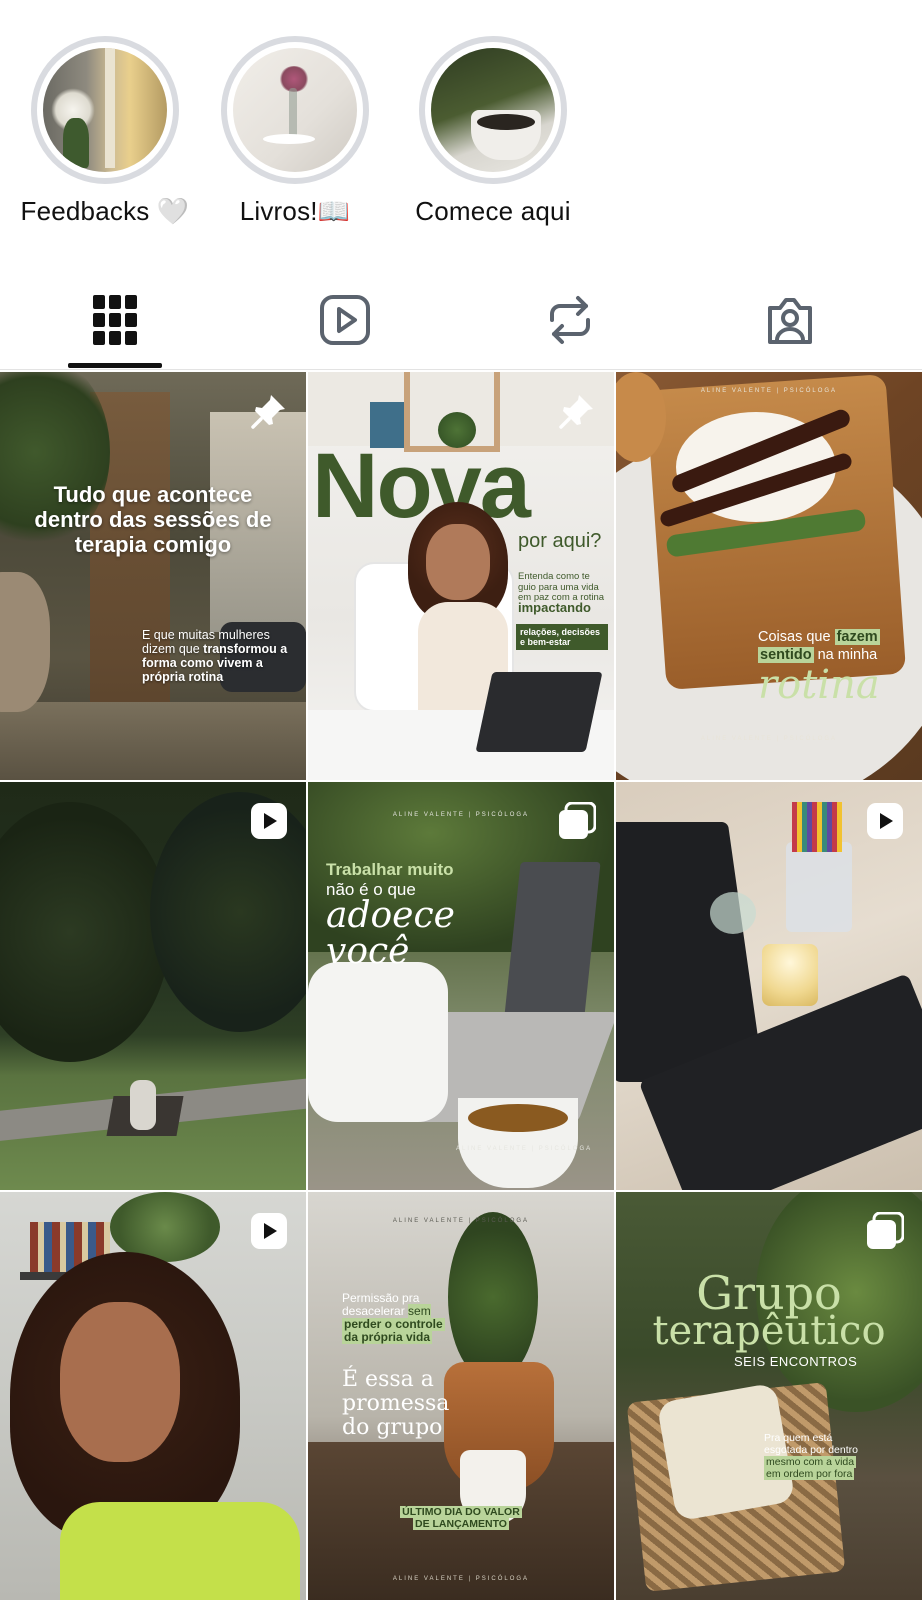 The height and width of the screenshot is (1600, 922). I want to click on post-script: rotina, so click(819, 685).